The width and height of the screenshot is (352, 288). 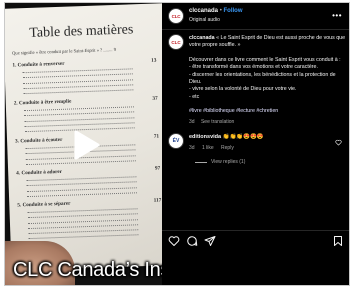 I want to click on book-chapter: 5. Conduite à se séparer 117, so click(x=89, y=218).